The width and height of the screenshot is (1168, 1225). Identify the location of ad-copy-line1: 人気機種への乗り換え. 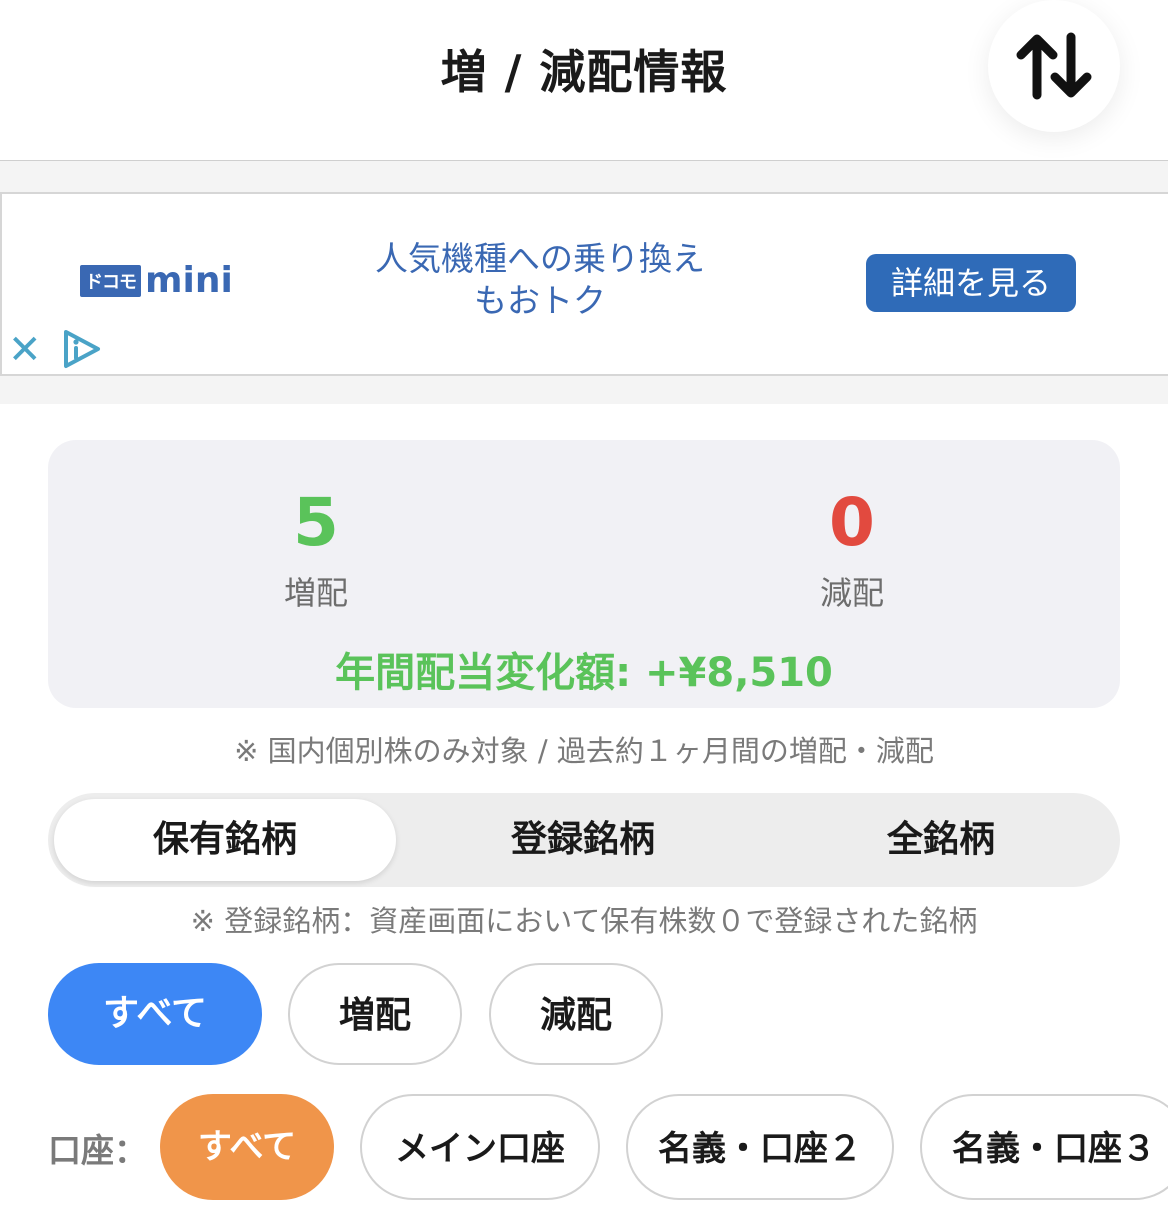
(540, 258).